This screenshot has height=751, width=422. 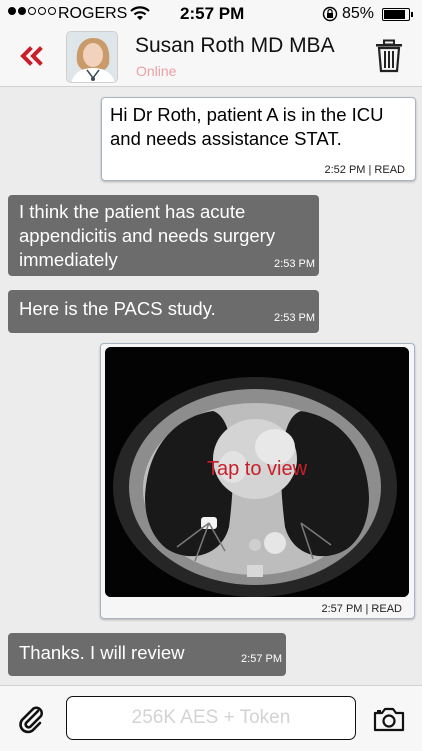 What do you see at coordinates (117, 308) in the screenshot?
I see `message-text: Here is the PACS study.` at bounding box center [117, 308].